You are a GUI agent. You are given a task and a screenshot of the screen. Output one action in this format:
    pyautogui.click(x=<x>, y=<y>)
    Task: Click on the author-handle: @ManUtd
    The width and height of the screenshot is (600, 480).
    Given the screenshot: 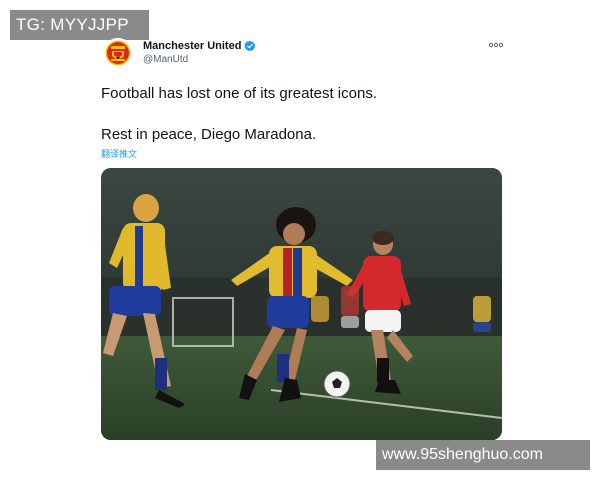 What is the action you would take?
    pyautogui.click(x=165, y=60)
    